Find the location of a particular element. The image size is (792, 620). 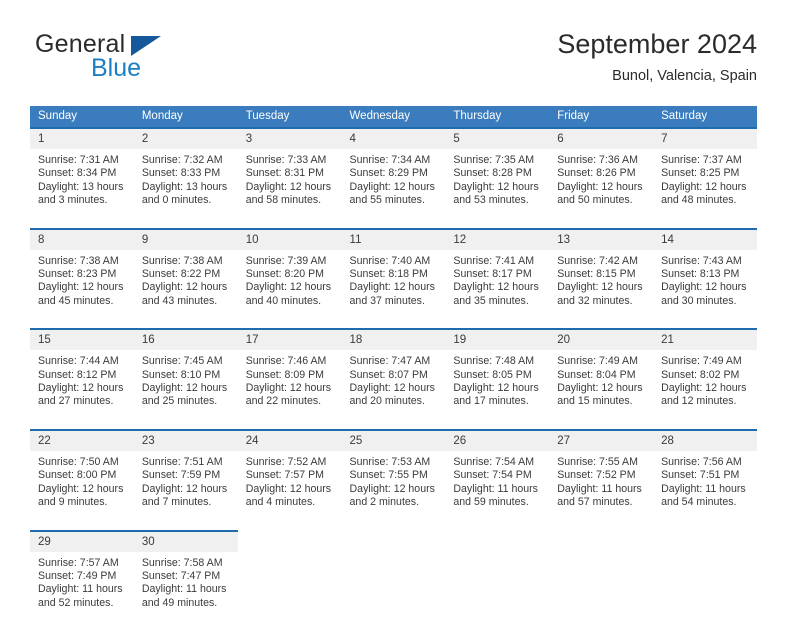

daylight-text-line2: and 3 minutes. is located at coordinates (83, 200).